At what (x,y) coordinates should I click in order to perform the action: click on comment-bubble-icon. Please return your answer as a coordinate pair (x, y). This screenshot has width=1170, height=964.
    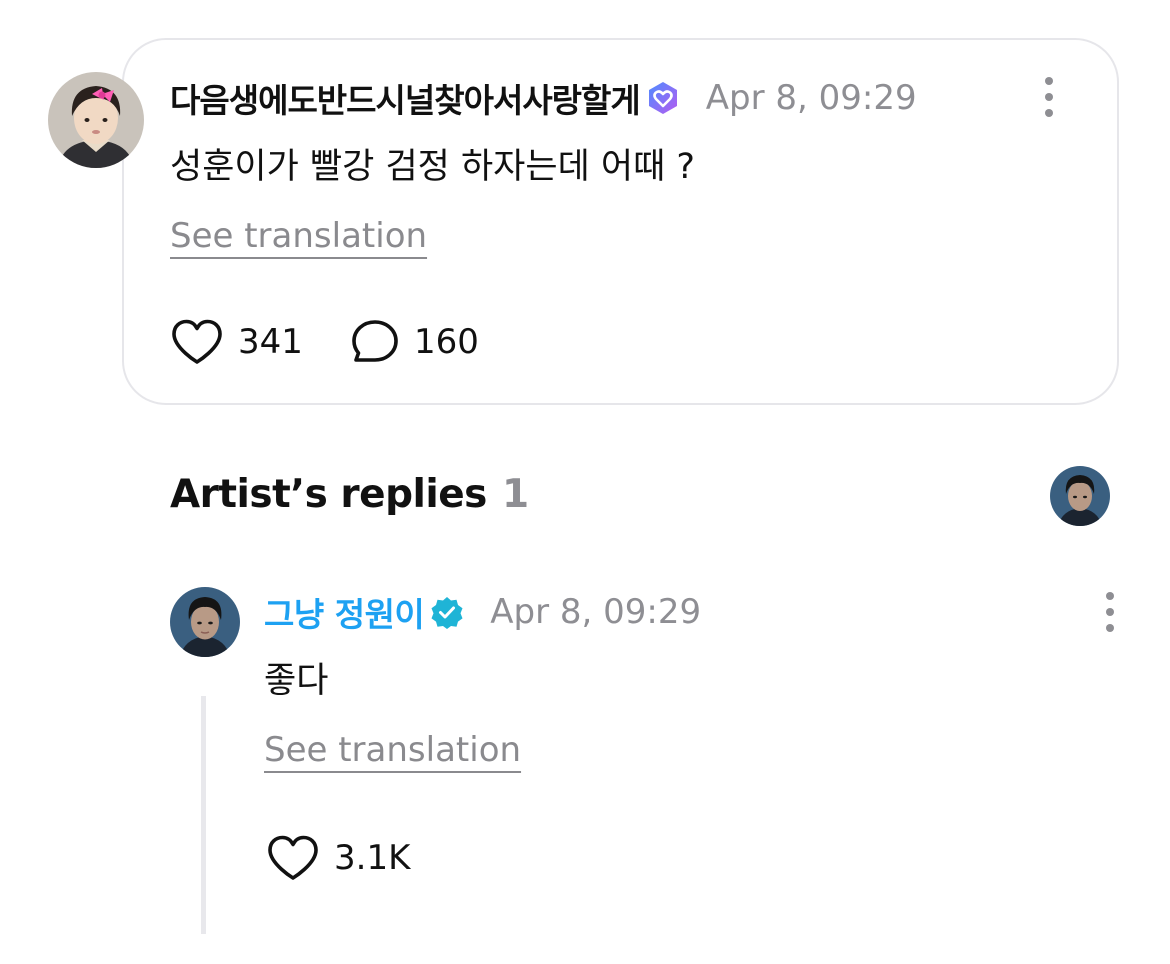
    Looking at the image, I should click on (375, 342).